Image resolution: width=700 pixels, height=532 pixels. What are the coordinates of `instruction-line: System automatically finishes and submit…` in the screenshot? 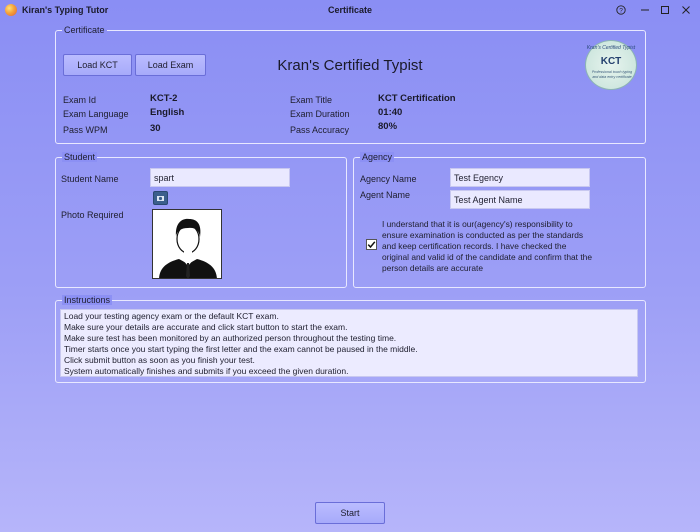 It's located at (206, 371).